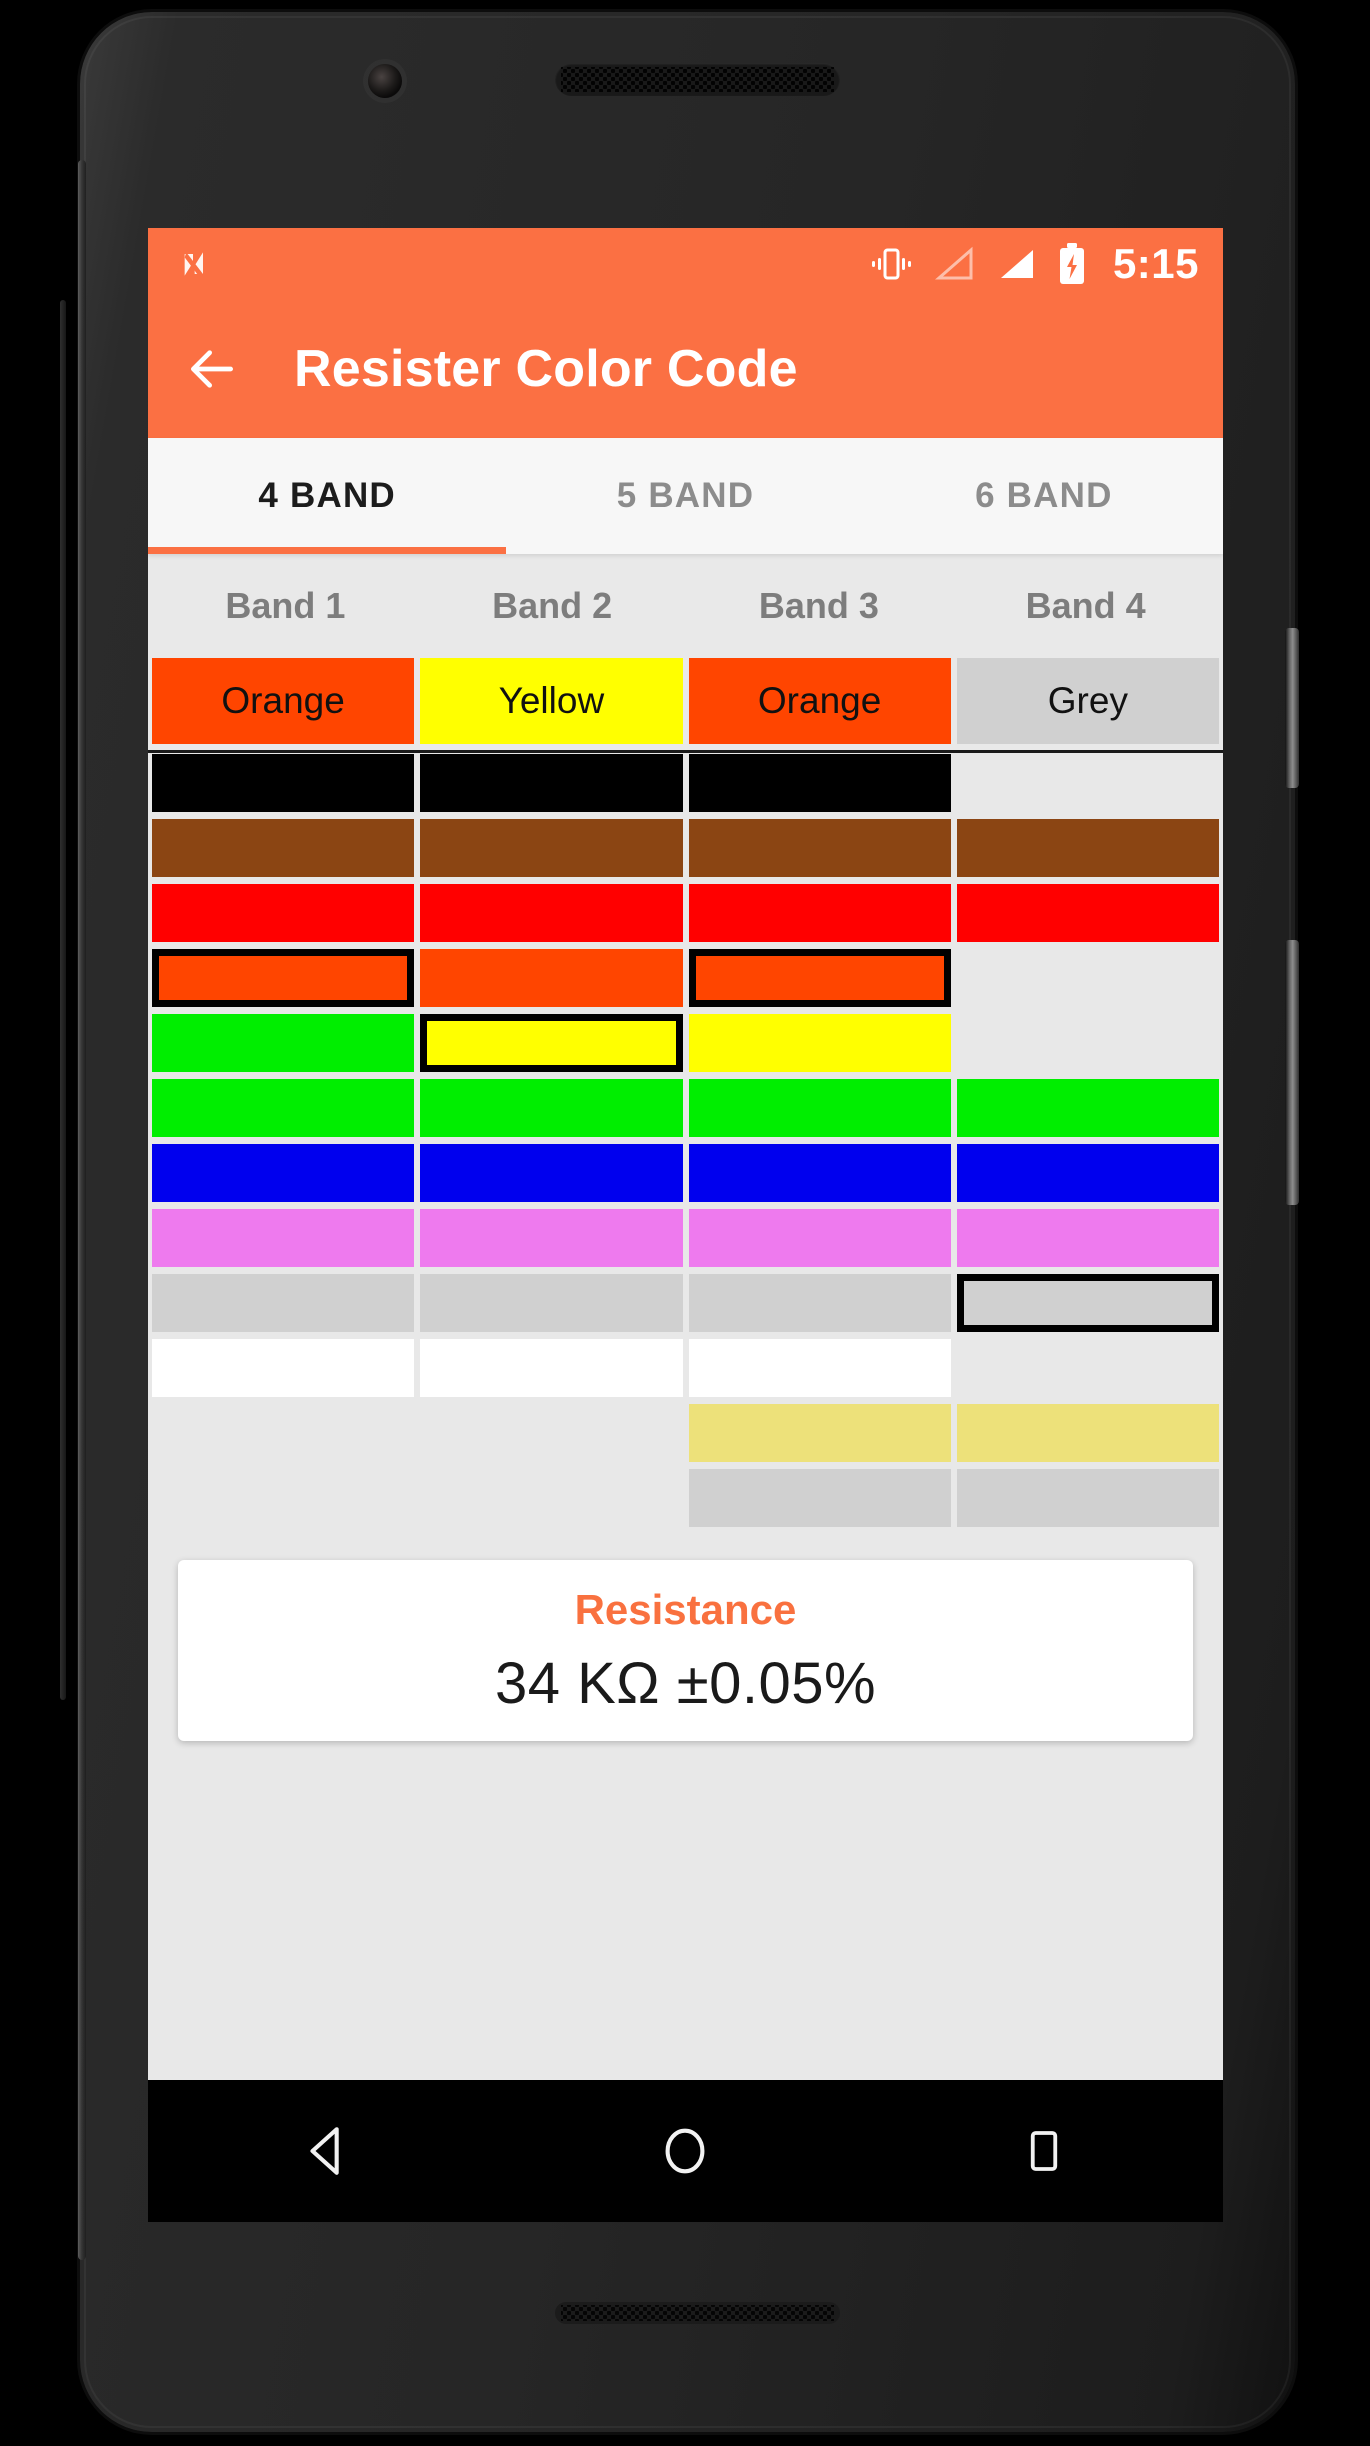  What do you see at coordinates (685, 264) in the screenshot?
I see `status-bar: 5:15` at bounding box center [685, 264].